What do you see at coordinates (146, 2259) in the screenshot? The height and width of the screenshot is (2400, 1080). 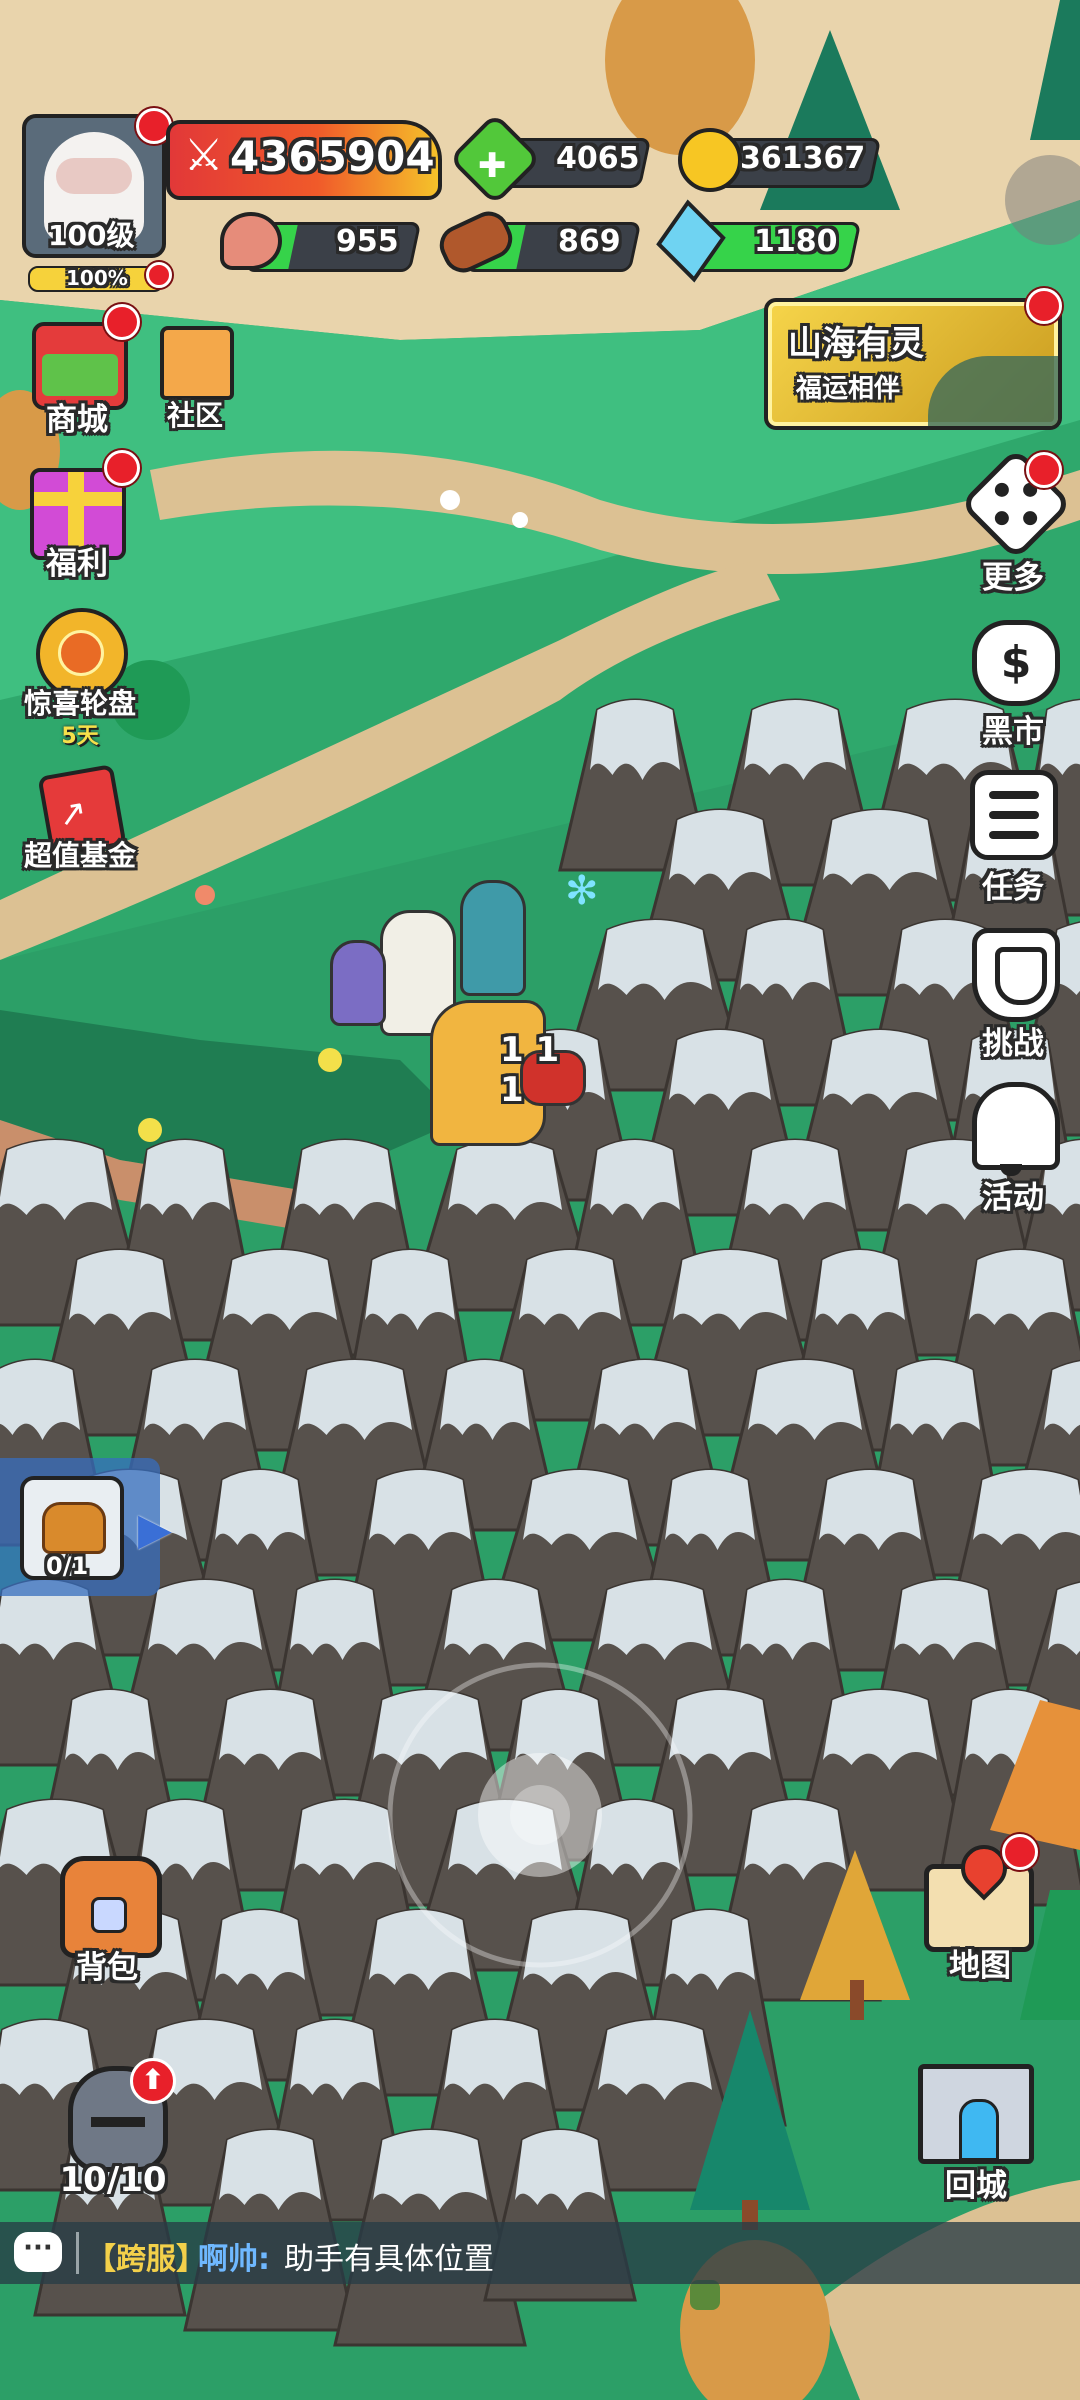 I see `chat-channel: 【跨服】` at bounding box center [146, 2259].